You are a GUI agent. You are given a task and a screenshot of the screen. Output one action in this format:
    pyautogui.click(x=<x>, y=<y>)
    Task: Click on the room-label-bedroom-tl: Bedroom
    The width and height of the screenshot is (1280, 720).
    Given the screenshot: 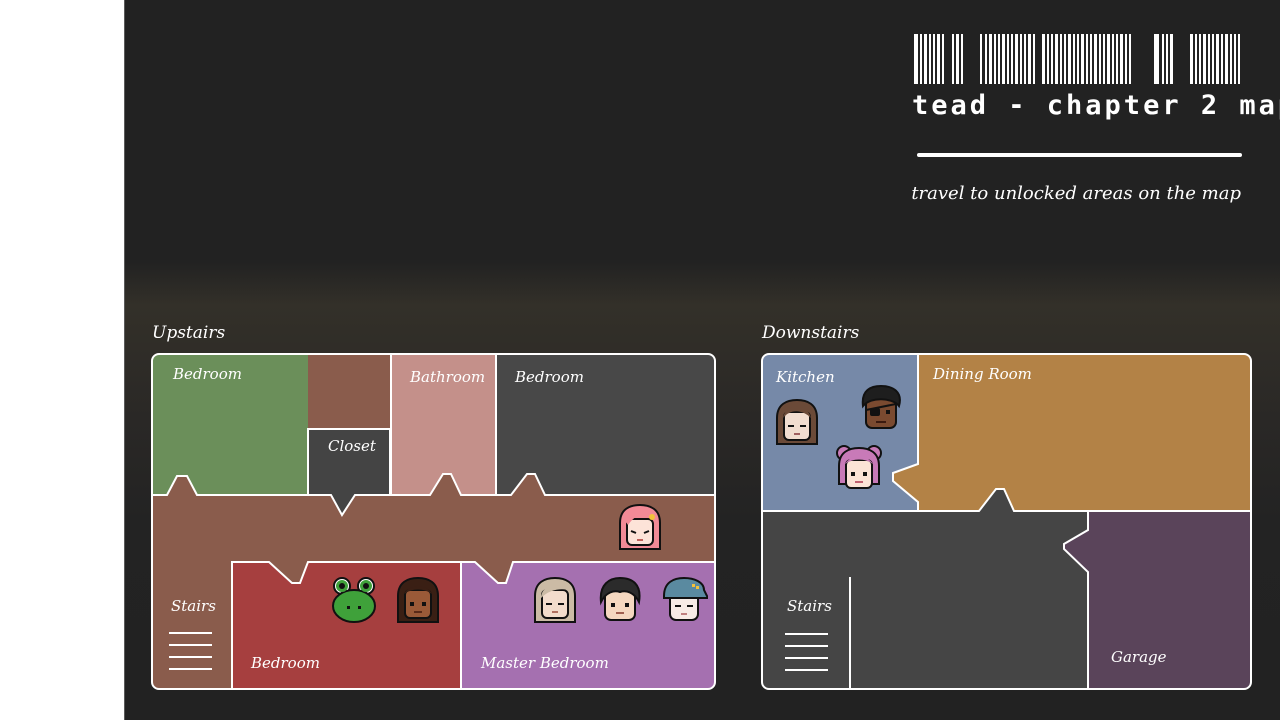 What is the action you would take?
    pyautogui.click(x=207, y=374)
    